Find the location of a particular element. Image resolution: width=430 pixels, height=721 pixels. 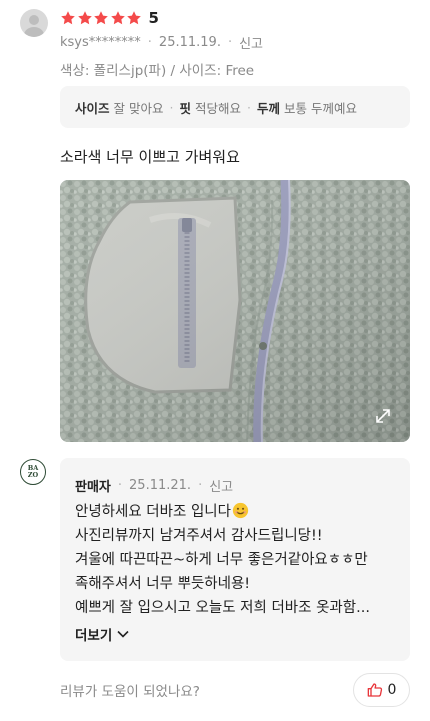

helpful-like-button: 0 is located at coordinates (381, 690).